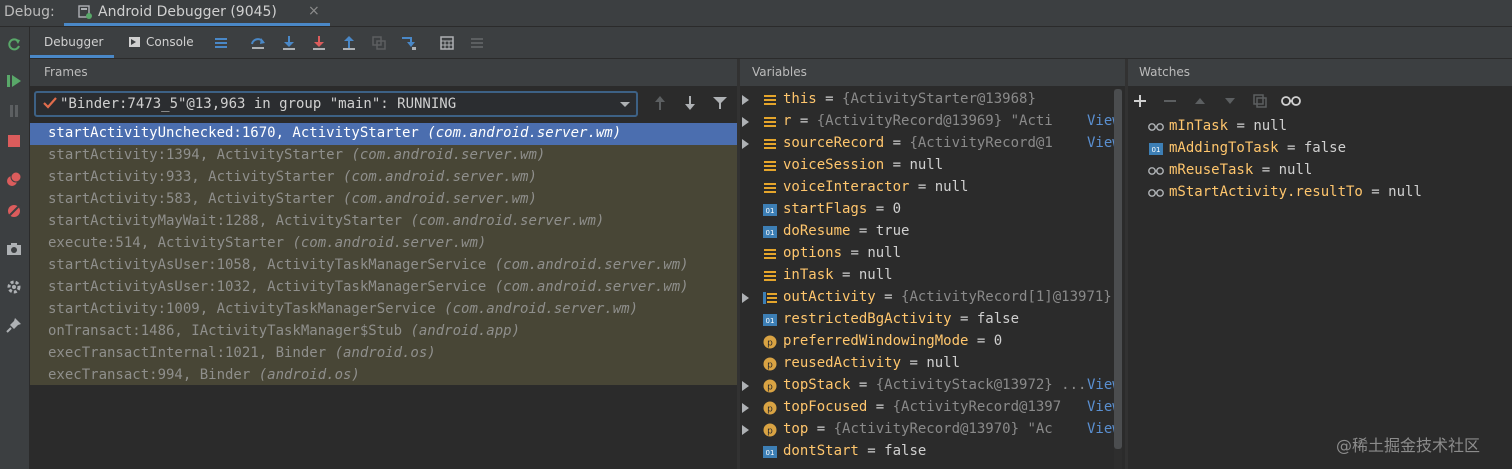  What do you see at coordinates (29, 12) in the screenshot?
I see `debug-label: Debug:` at bounding box center [29, 12].